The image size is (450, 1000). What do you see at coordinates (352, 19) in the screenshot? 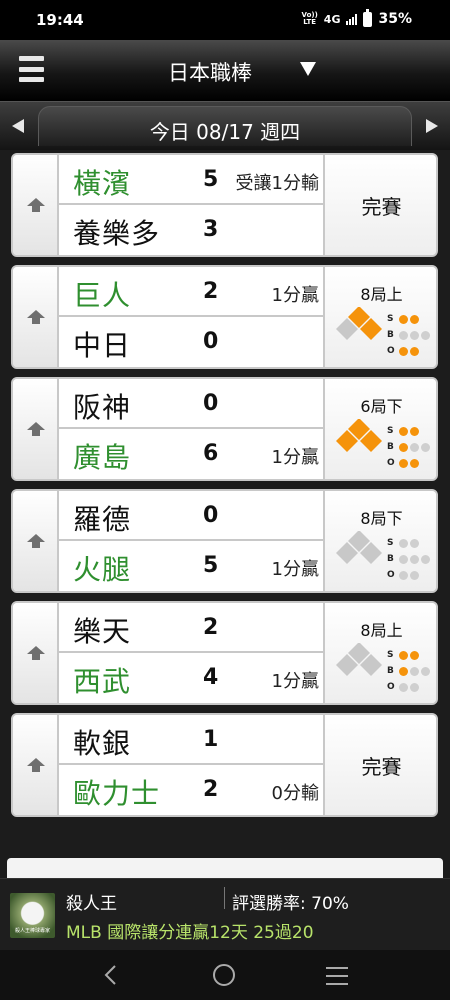
I see `signal-icon` at bounding box center [352, 19].